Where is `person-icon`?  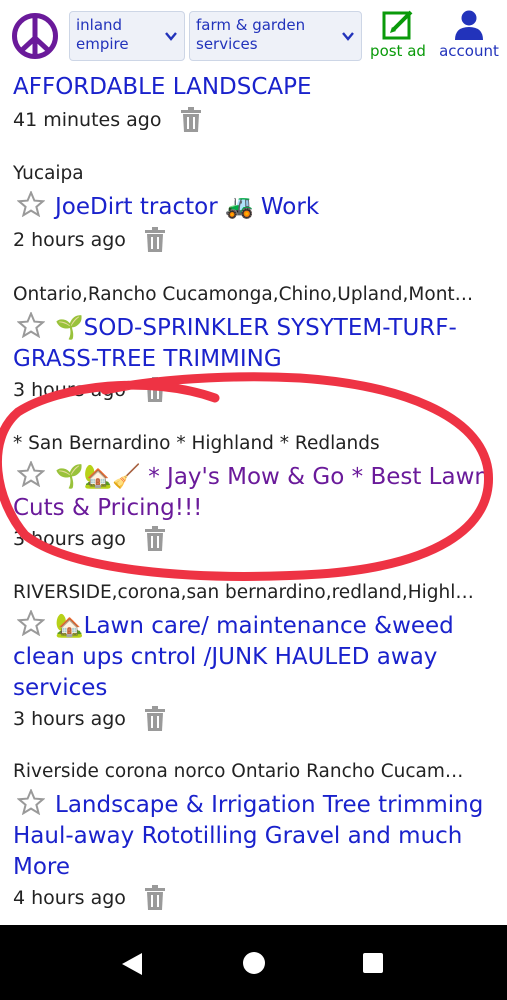 person-icon is located at coordinates (469, 25).